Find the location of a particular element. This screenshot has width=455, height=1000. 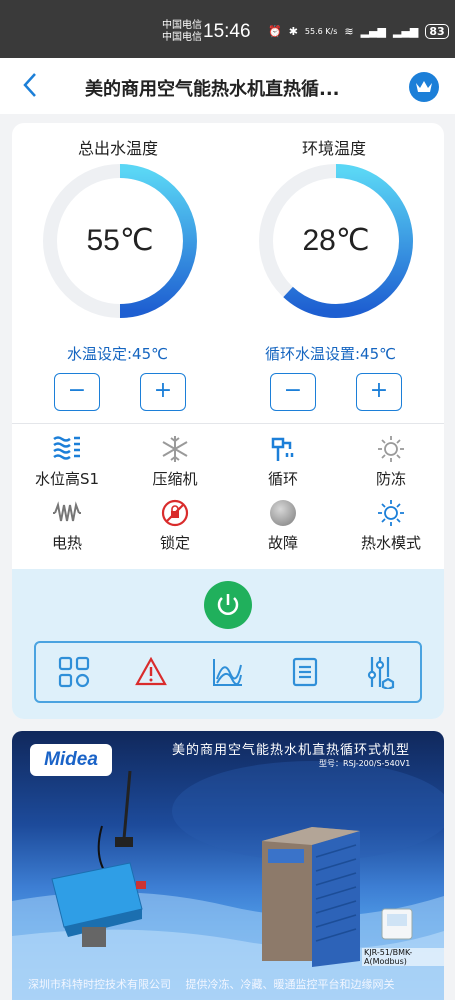

banner-model: 型号：RSJ-200/S-540V1 is located at coordinates (365, 763).